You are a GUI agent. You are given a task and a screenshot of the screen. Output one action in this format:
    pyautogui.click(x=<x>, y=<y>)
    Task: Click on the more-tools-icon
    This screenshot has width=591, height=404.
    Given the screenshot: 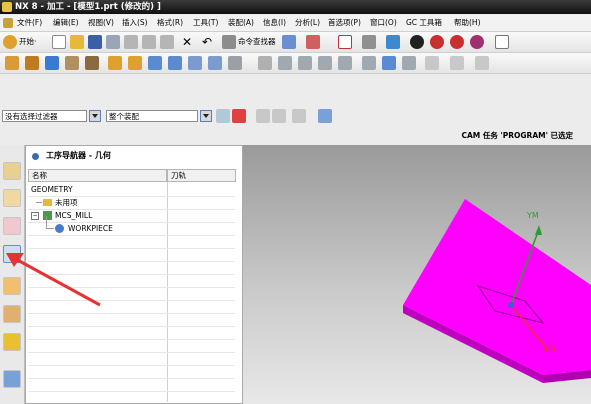 What is the action you would take?
    pyautogui.click(x=482, y=63)
    